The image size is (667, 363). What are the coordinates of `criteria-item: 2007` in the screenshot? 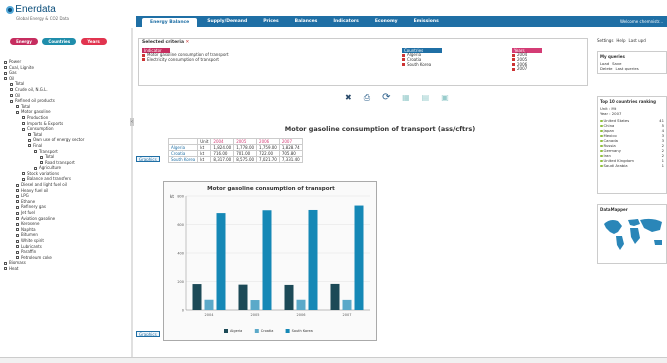 It's located at (532, 69).